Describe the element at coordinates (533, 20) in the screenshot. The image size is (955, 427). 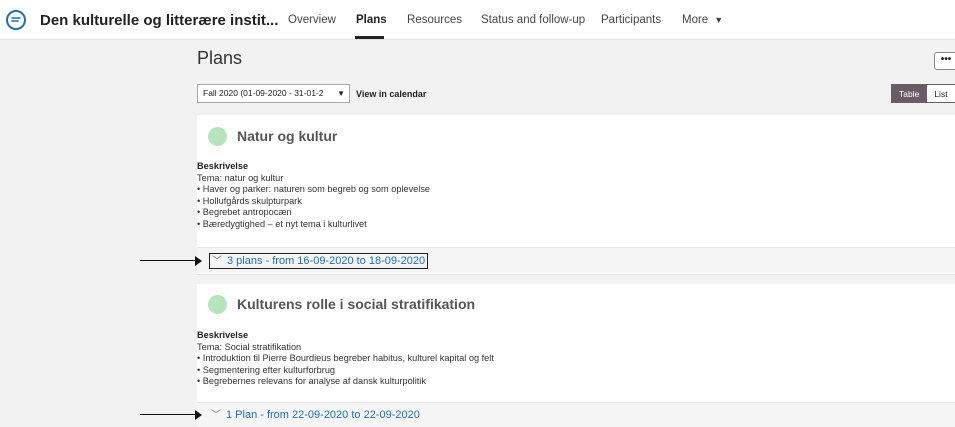
I see `tab-status-and-follow-up: Status and follow-up` at that location.